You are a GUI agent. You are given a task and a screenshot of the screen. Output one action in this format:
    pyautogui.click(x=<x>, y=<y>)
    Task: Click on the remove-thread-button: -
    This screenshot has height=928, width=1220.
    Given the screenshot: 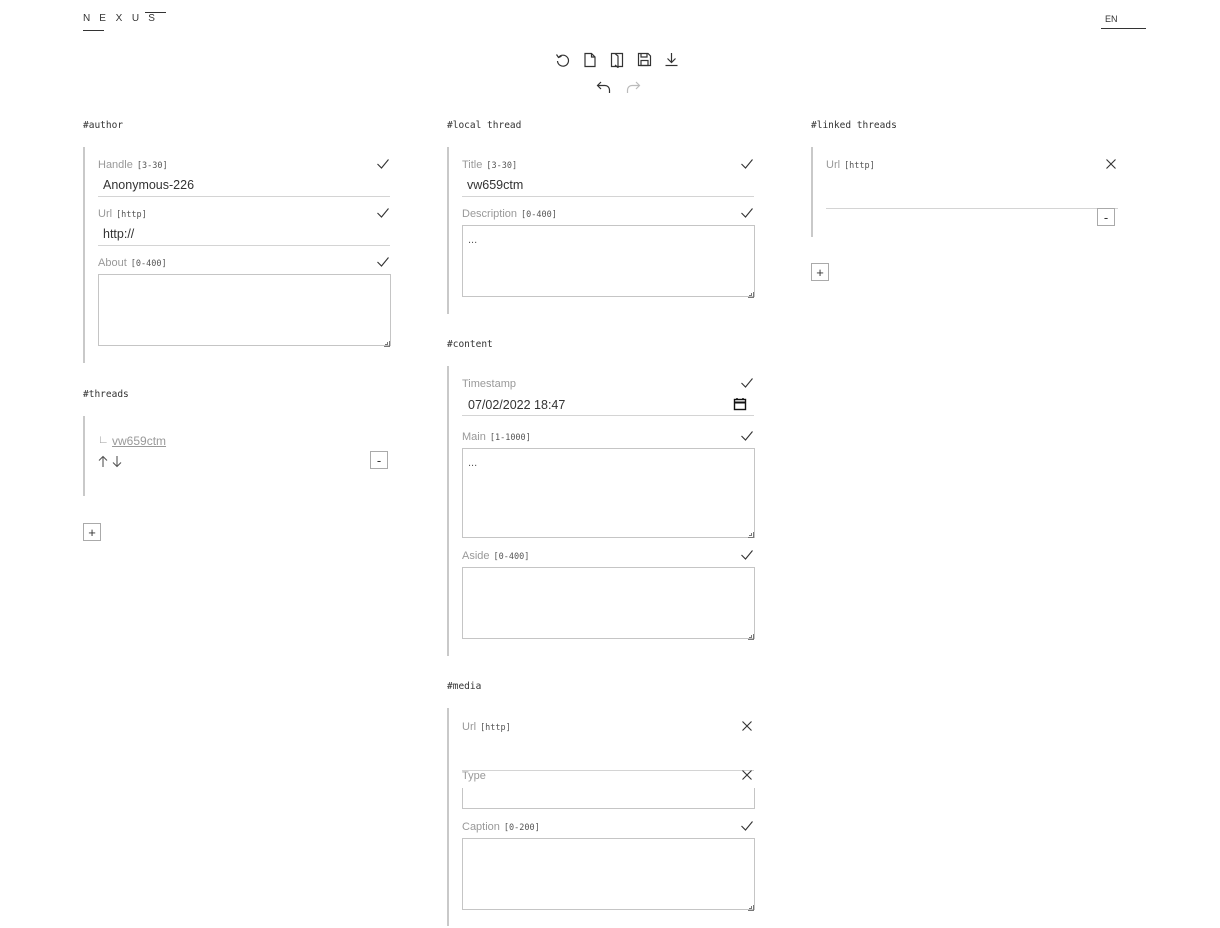 What is the action you would take?
    pyautogui.click(x=379, y=460)
    